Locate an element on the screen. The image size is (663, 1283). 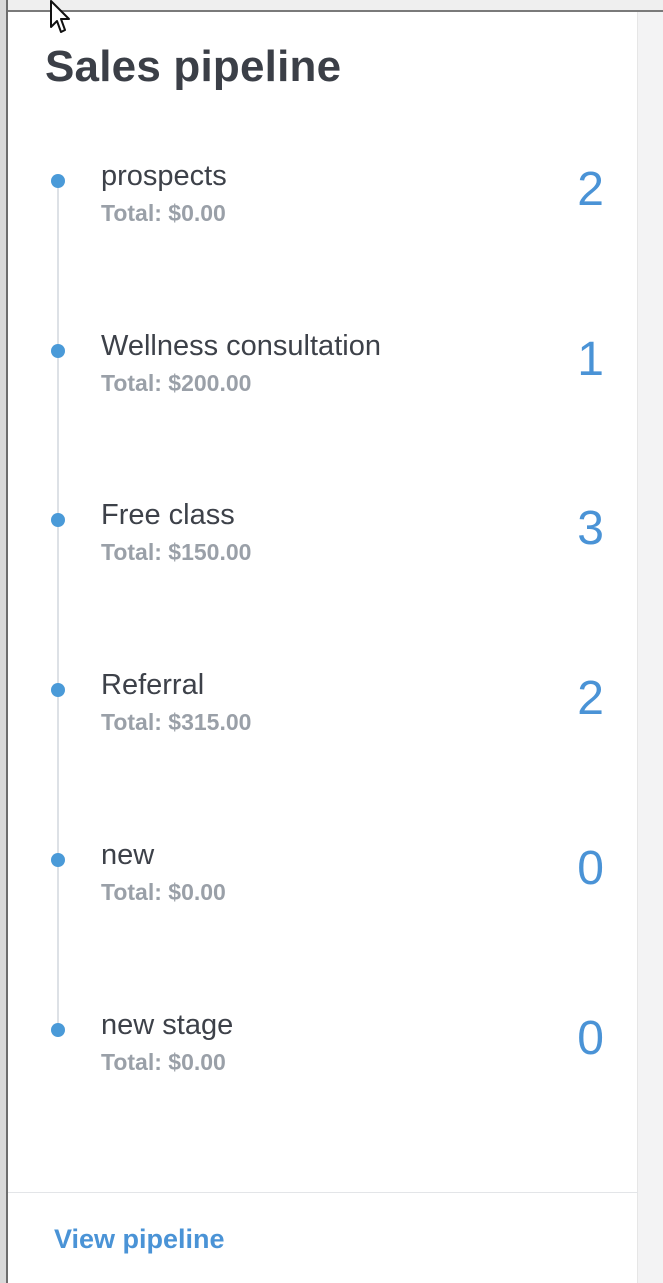
stage-count: 1 is located at coordinates (590, 359).